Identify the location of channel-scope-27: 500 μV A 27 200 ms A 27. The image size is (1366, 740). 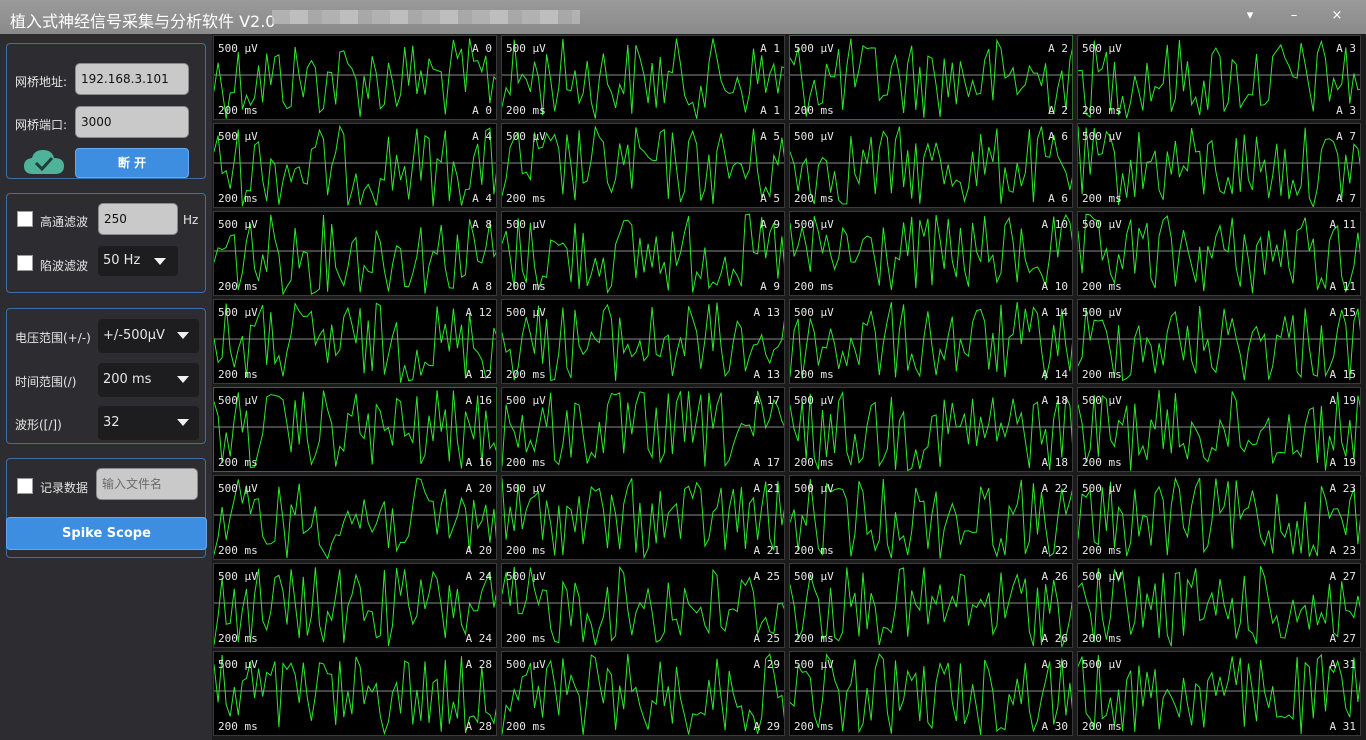
(1219, 605).